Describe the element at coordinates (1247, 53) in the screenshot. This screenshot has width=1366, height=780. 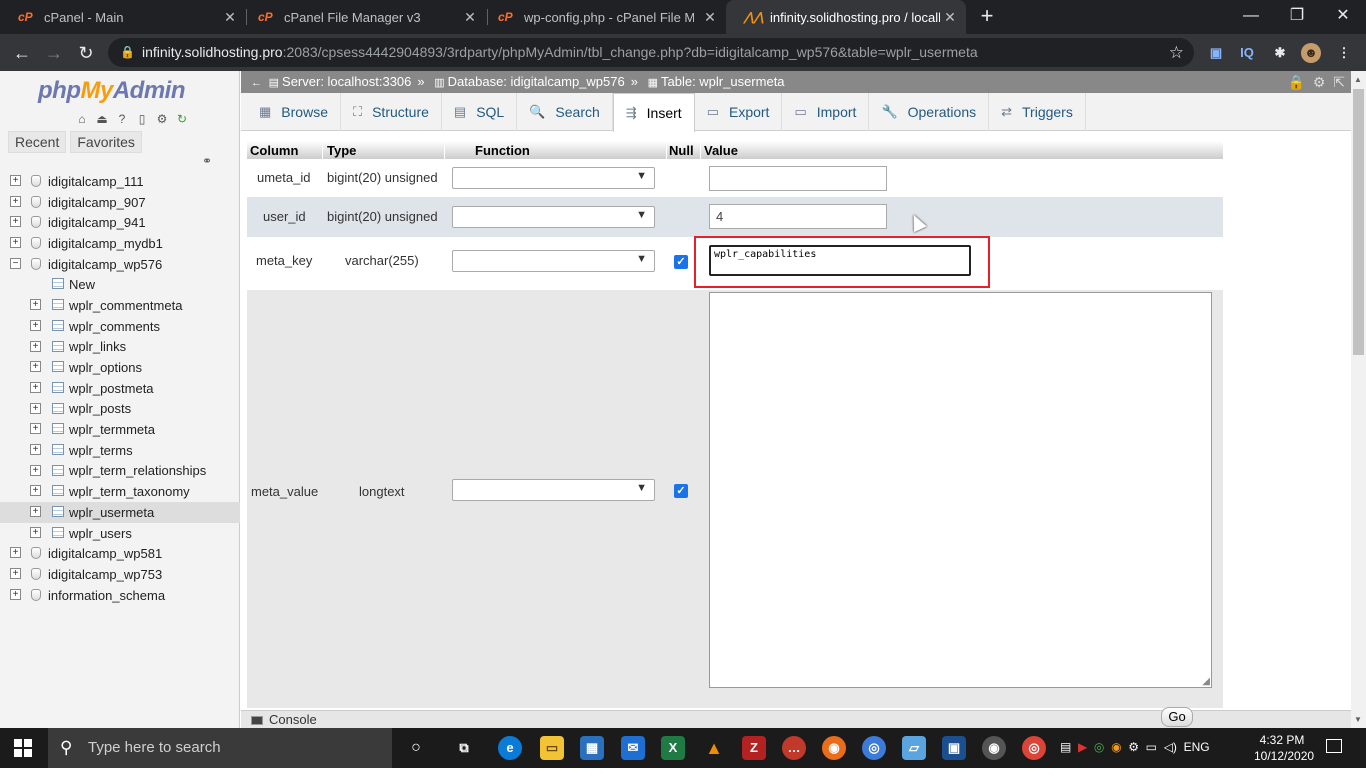
I see `extension-iq-icon: IQ` at that location.